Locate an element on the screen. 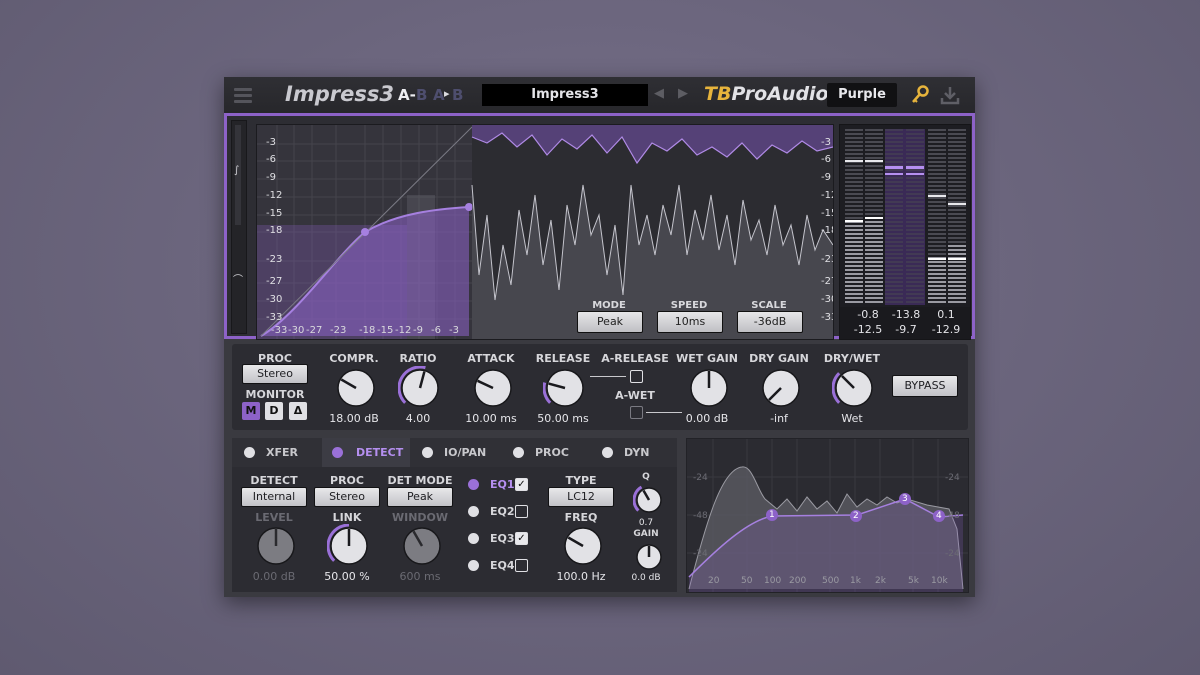 The image size is (1200, 675). eq4-label: EQ4 is located at coordinates (502, 565).